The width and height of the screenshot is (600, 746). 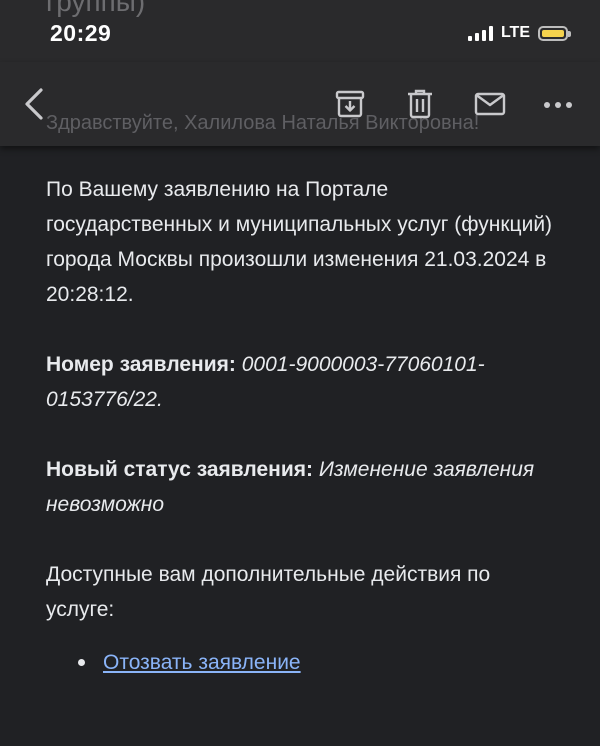 What do you see at coordinates (81, 33) in the screenshot?
I see `status-time: 20:29` at bounding box center [81, 33].